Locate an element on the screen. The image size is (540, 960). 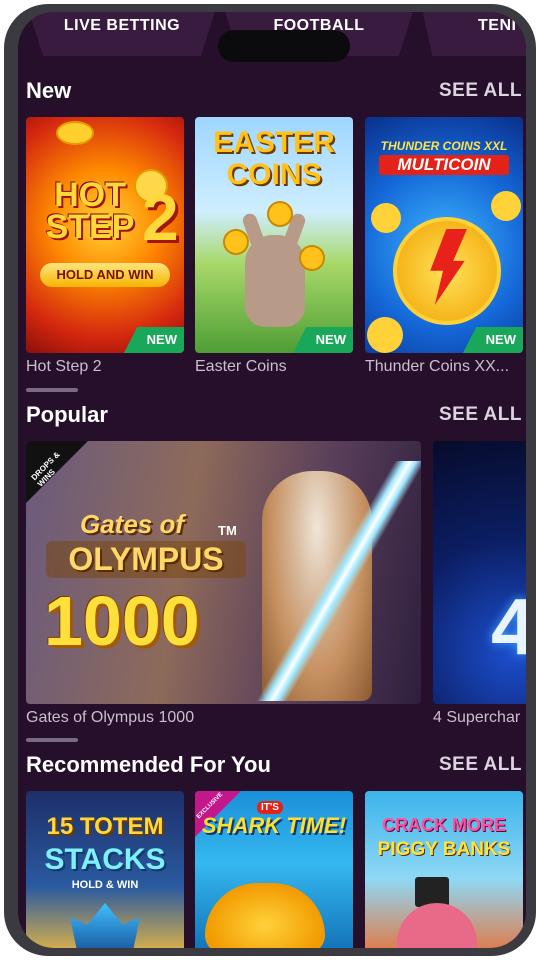
see-all-recommended-button: SEE ALL is located at coordinates (480, 765).